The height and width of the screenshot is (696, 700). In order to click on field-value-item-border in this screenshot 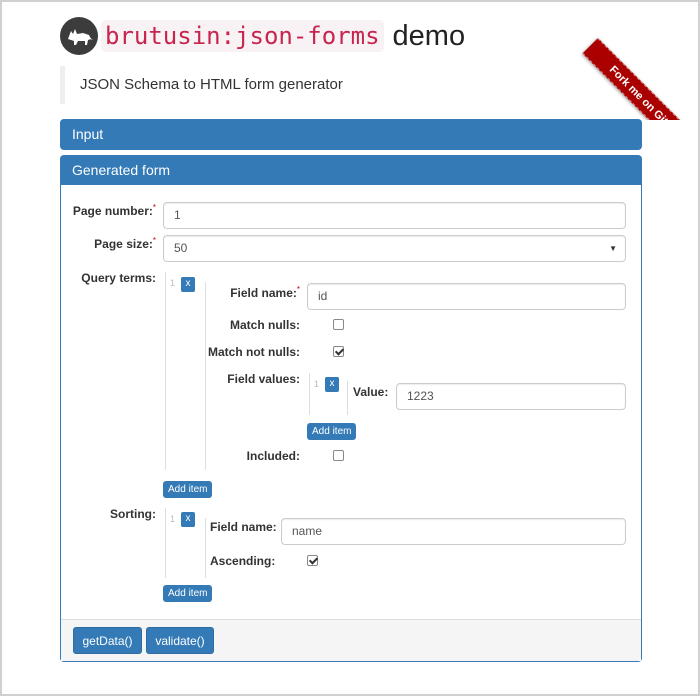, I will do `click(347, 398)`.